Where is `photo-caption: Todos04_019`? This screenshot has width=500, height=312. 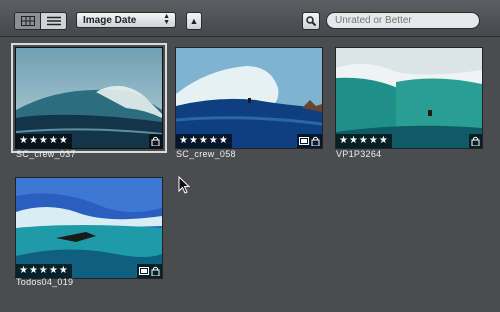 photo-caption: Todos04_019 is located at coordinates (45, 282).